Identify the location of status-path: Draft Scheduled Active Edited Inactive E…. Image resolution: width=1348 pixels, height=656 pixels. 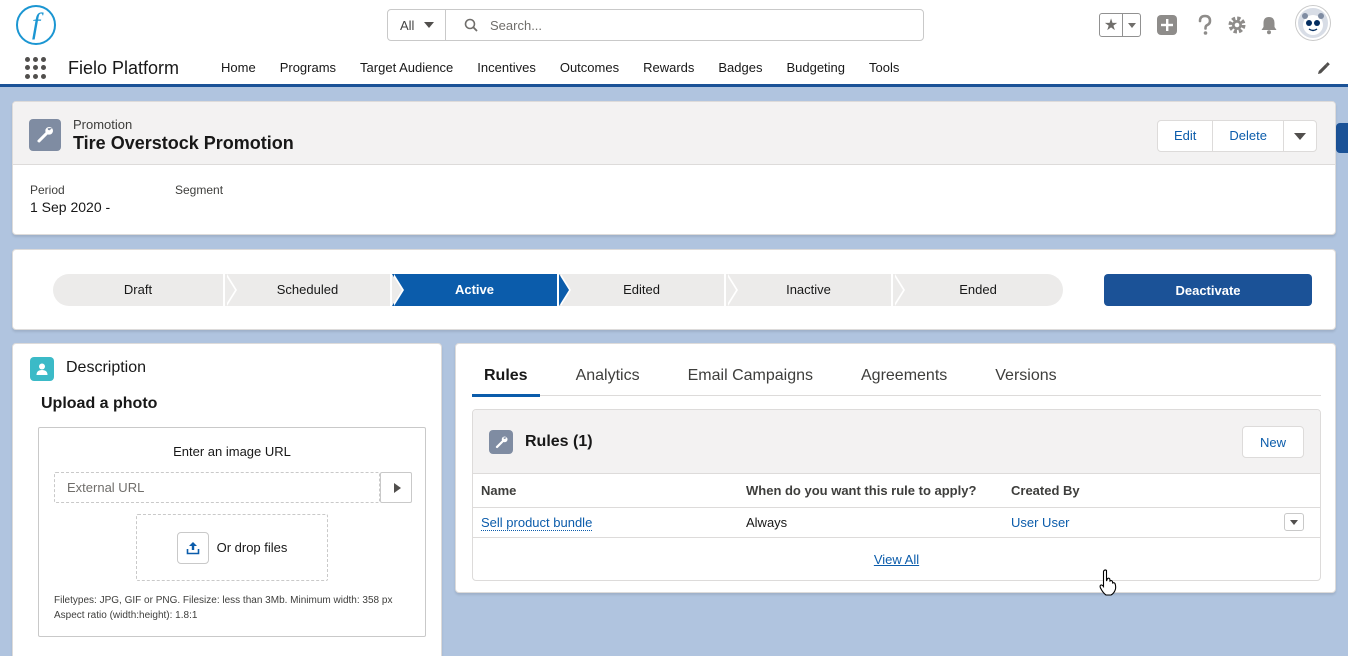
(559, 290).